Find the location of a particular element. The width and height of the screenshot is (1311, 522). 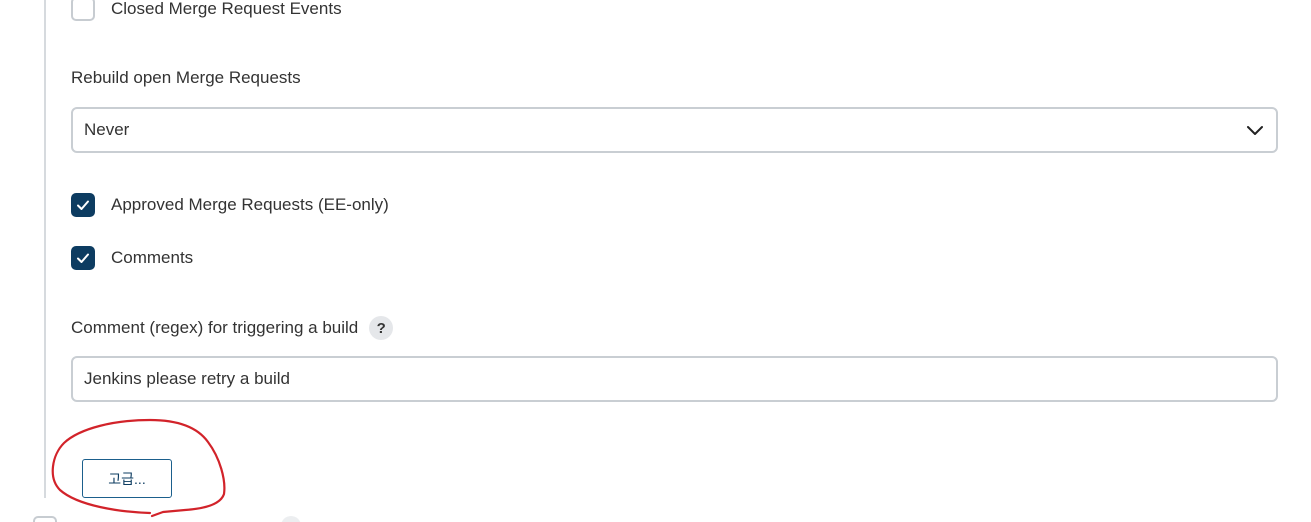

rebuild-open-mr-label-text: Rebuild open Merge Requests is located at coordinates (186, 77).